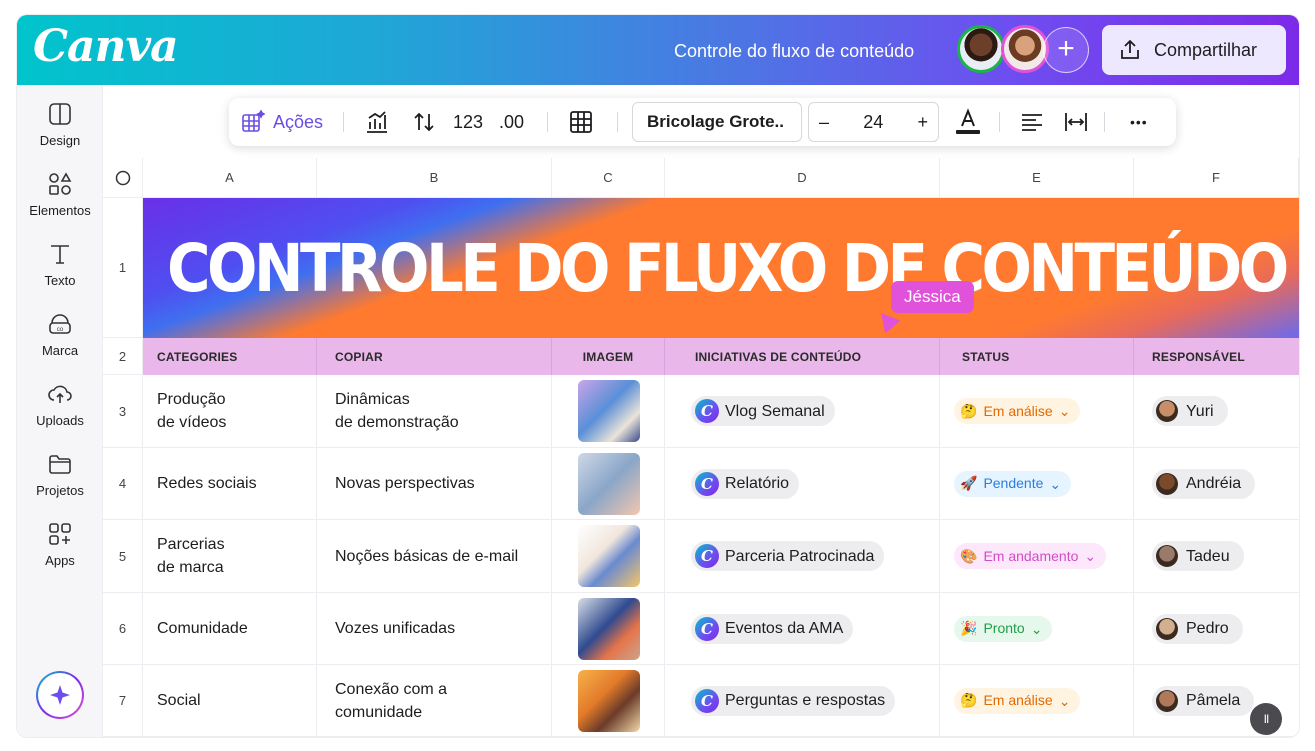  I want to click on row-header: 5, so click(123, 556).